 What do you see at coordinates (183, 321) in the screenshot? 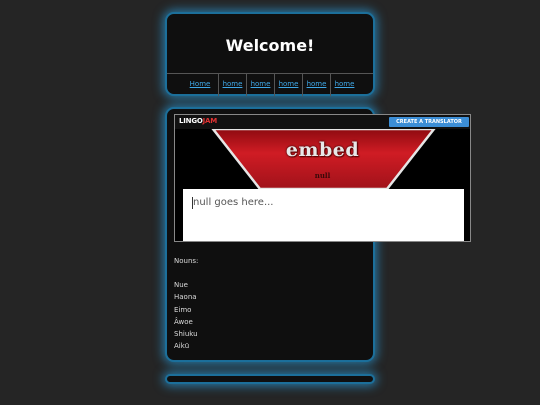
I see `noun-item: Âwoe` at bounding box center [183, 321].